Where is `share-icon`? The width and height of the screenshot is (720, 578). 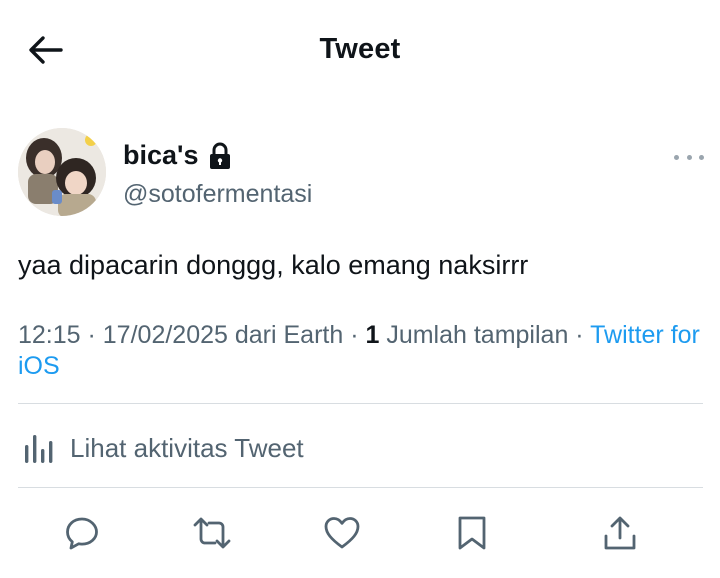
share-icon is located at coordinates (620, 533).